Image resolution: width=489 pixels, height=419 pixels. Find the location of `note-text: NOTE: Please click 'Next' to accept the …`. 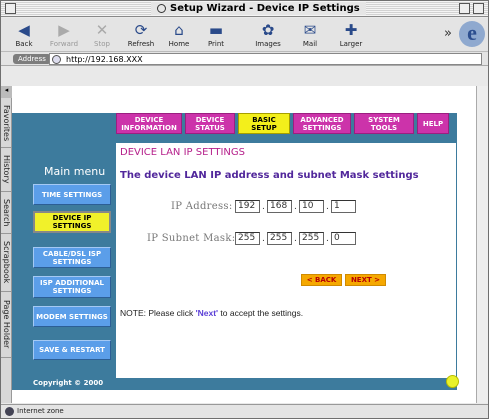

note-text: NOTE: Please click 'Next' to accept the … is located at coordinates (211, 313).